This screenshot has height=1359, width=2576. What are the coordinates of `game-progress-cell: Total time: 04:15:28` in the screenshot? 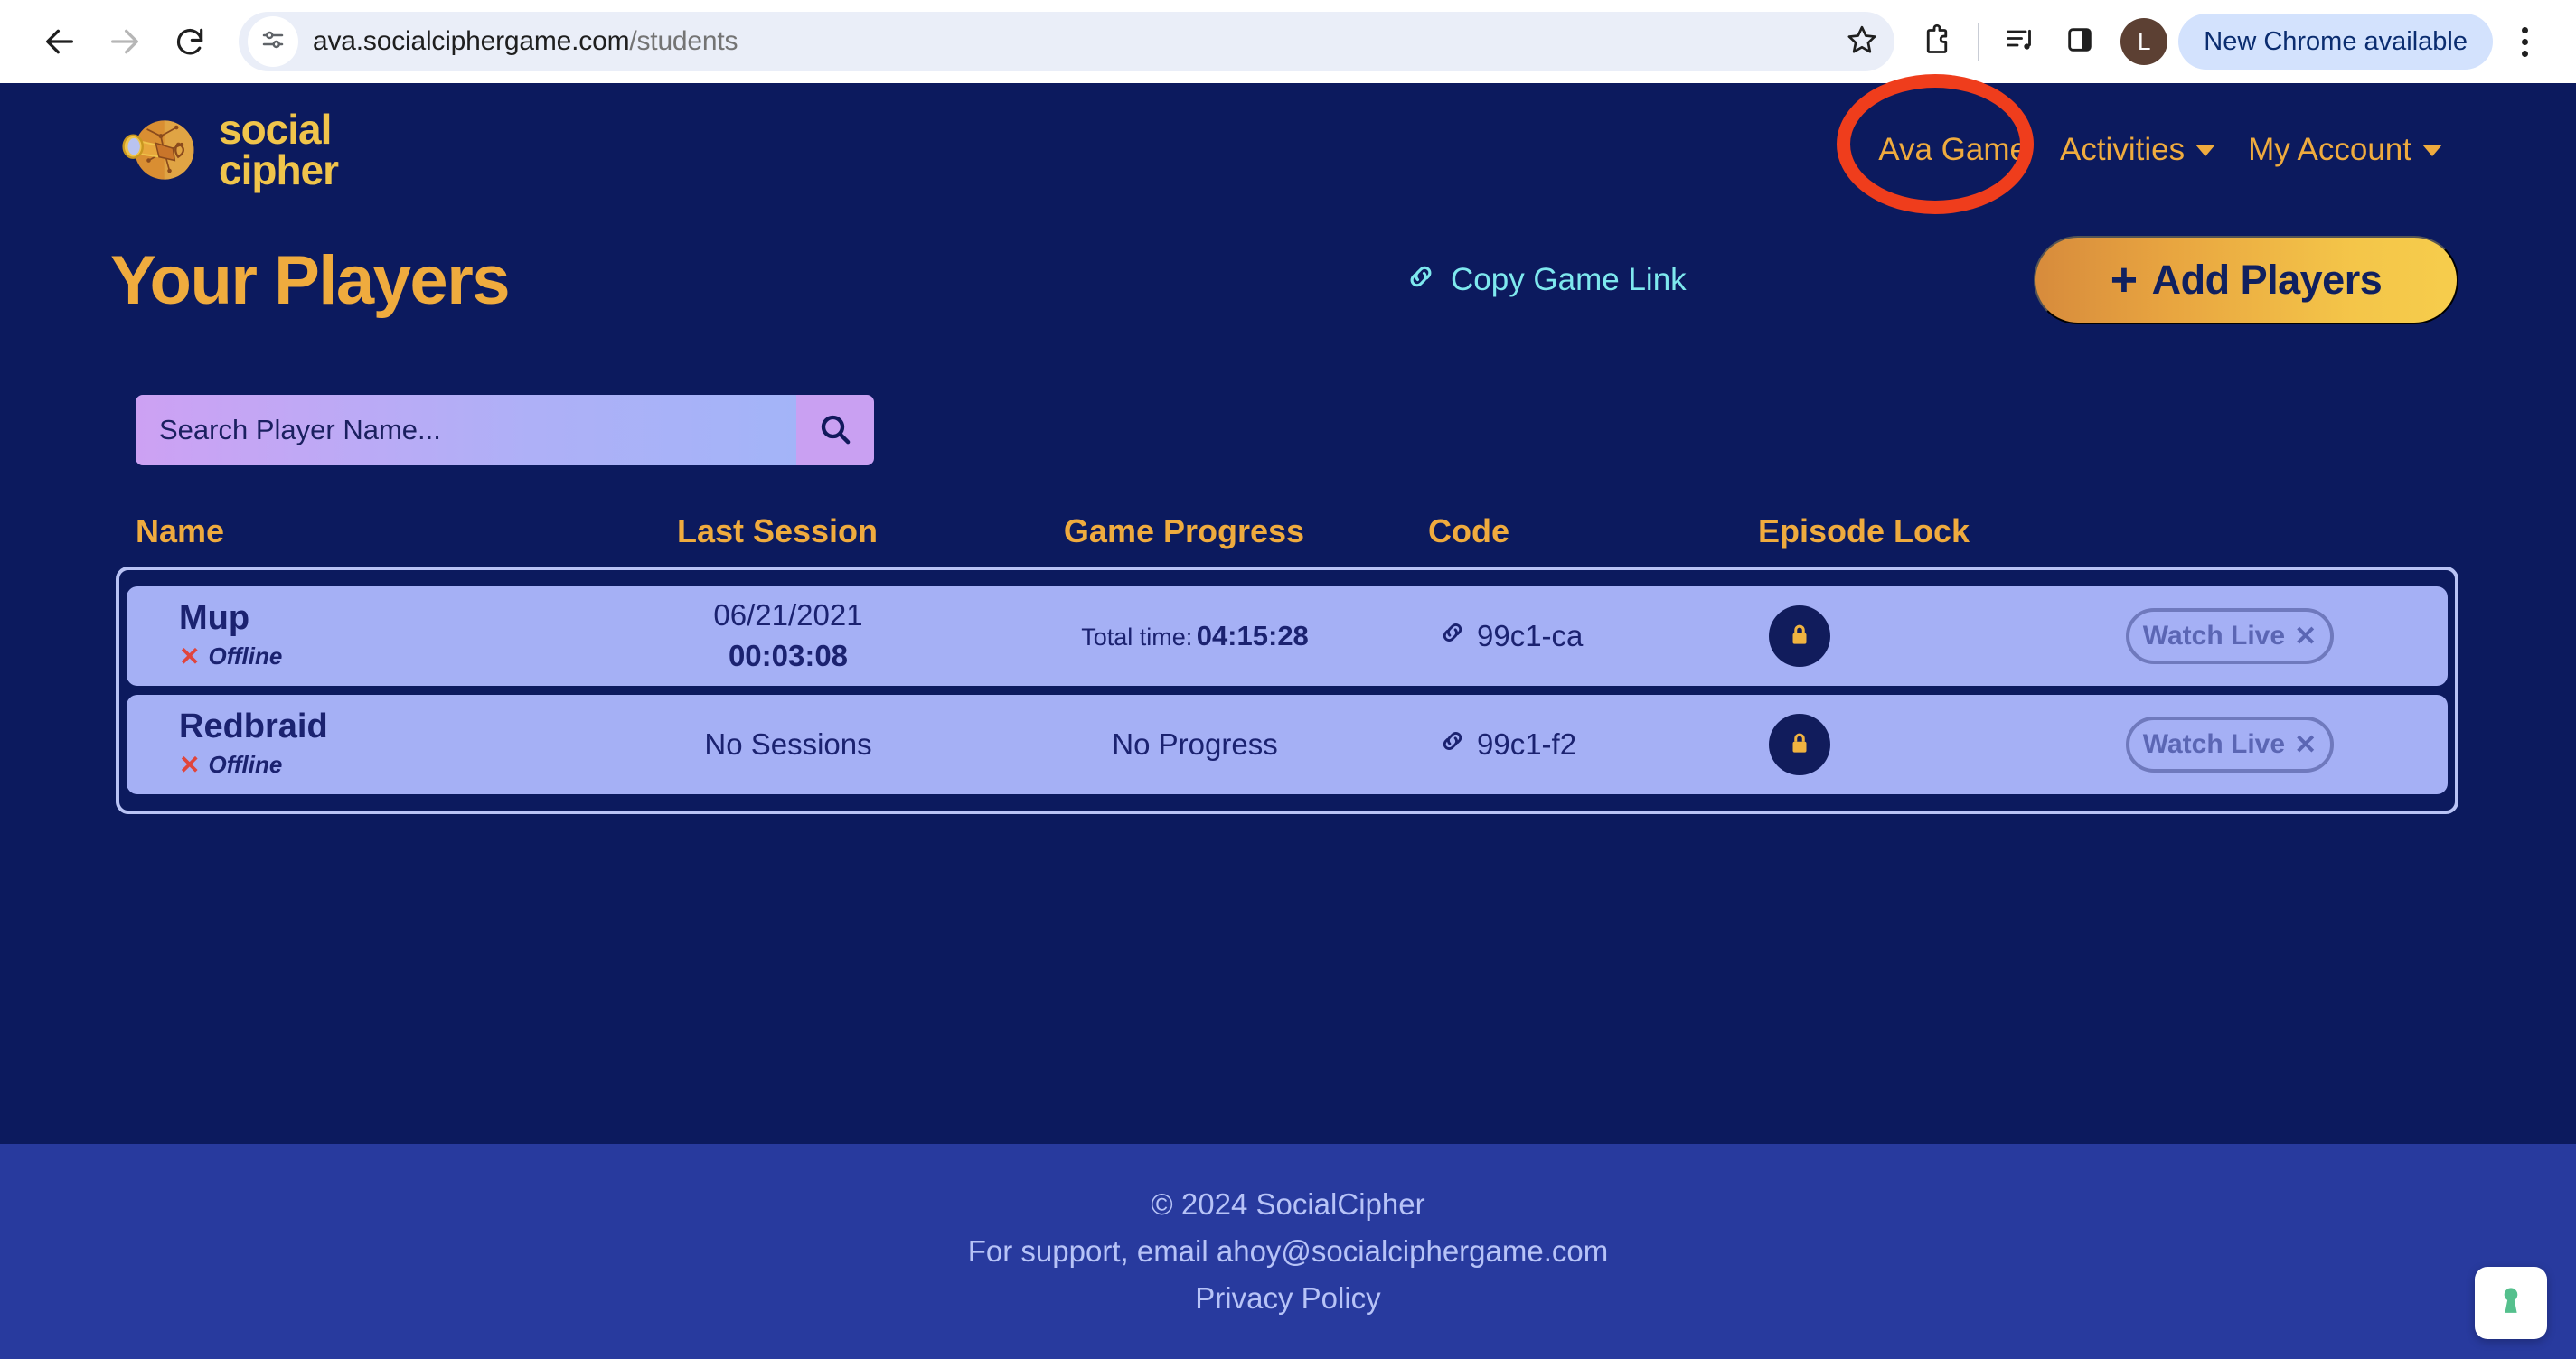 It's located at (1195, 636).